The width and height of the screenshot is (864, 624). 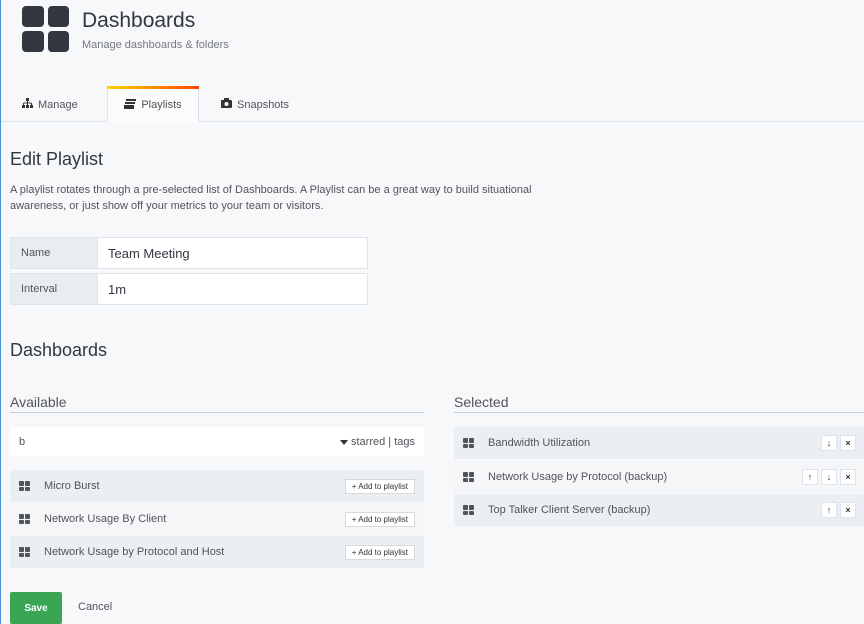 I want to click on page-title: Dashboards, so click(x=139, y=20).